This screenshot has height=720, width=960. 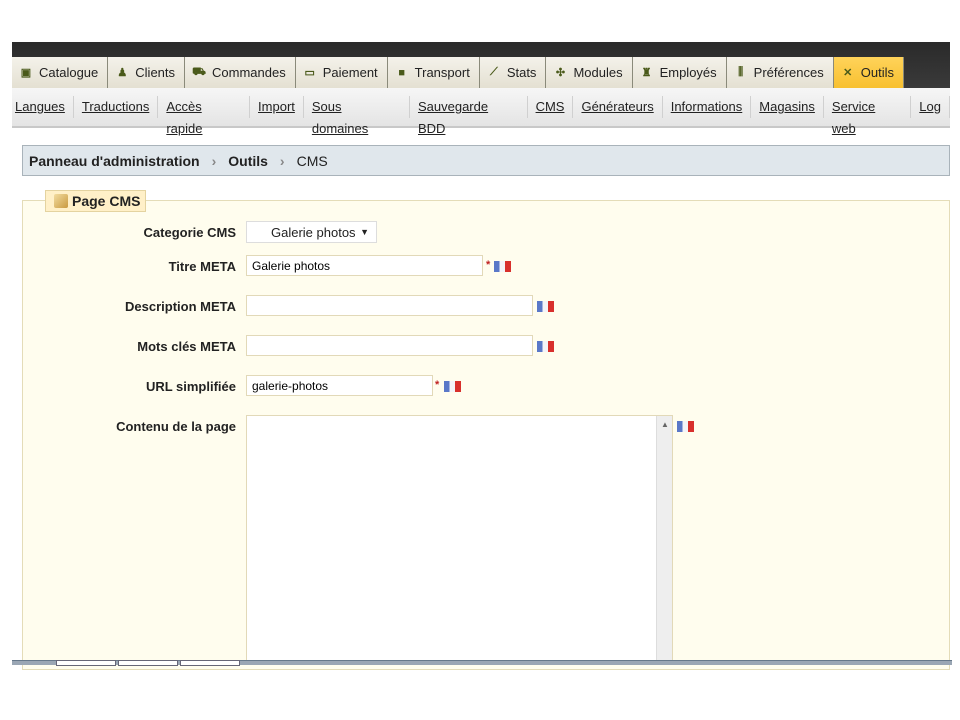 What do you see at coordinates (493, 72) in the screenshot?
I see `chart-icon: ⟋` at bounding box center [493, 72].